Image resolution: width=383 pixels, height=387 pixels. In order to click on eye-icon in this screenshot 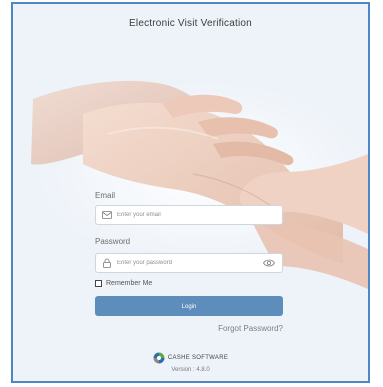, I will do `click(269, 263)`.